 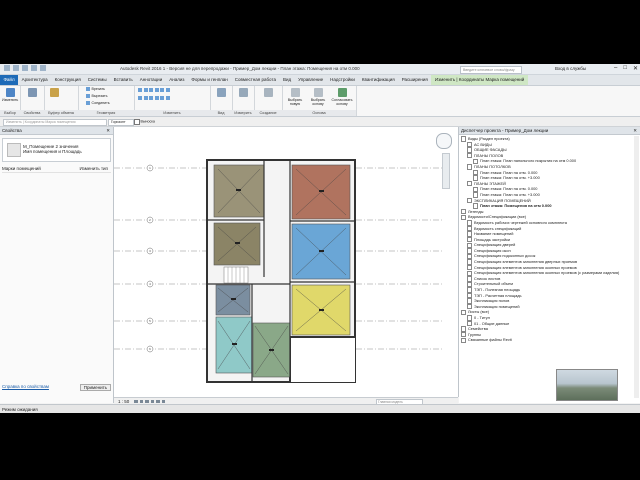 What do you see at coordinates (7, 68) in the screenshot?
I see `app-menu-icon` at bounding box center [7, 68].